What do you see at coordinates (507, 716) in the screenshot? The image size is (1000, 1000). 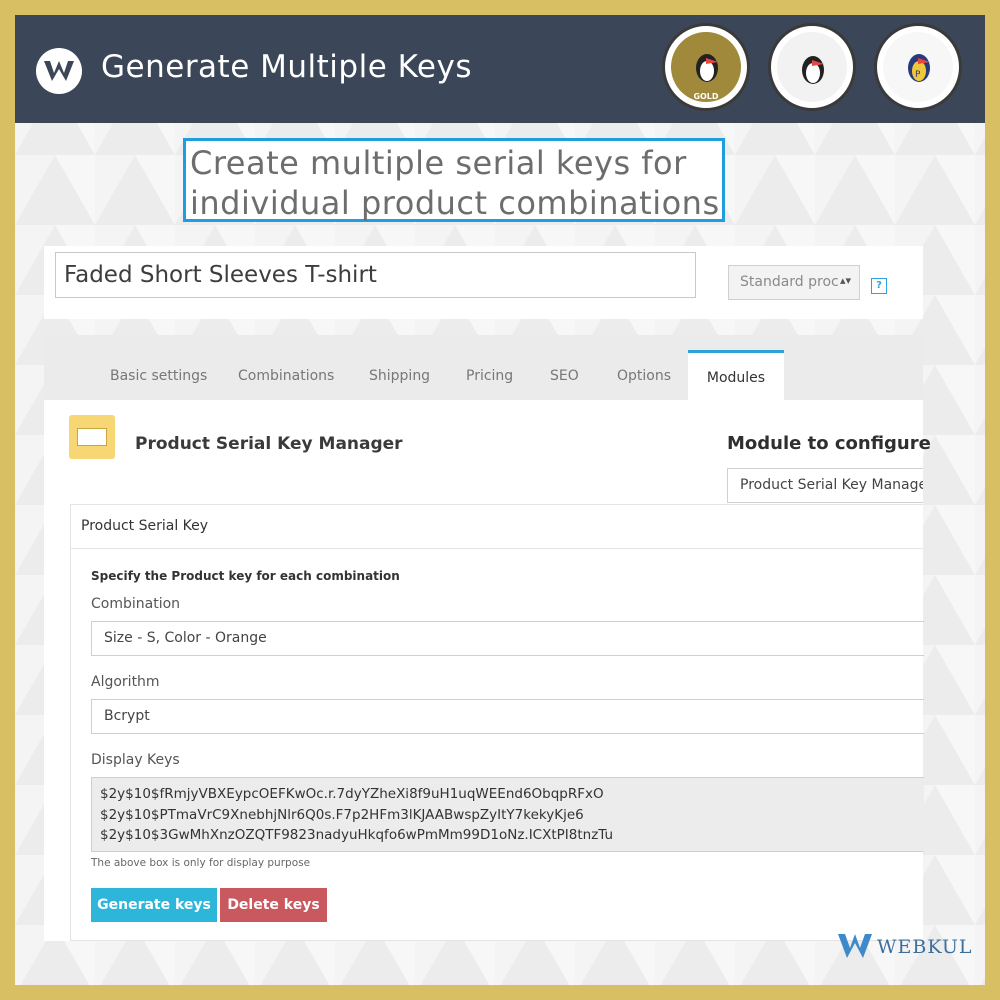 I see `algorithm-select: Bcrypt` at bounding box center [507, 716].